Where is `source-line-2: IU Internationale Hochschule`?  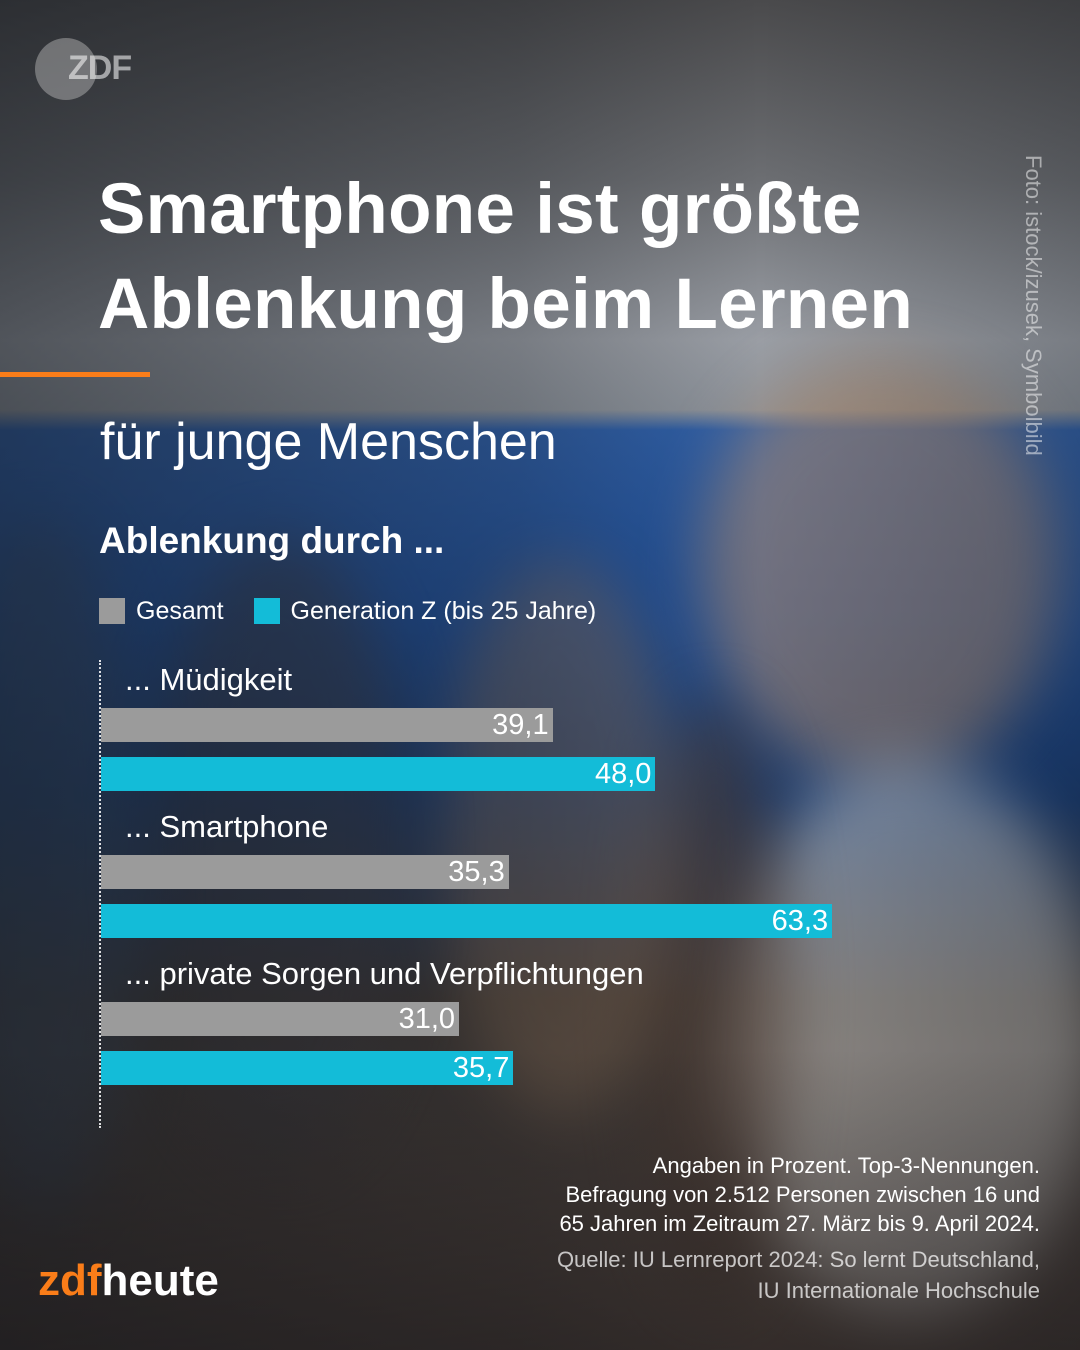 source-line-2: IU Internationale Hochschule is located at coordinates (899, 1290).